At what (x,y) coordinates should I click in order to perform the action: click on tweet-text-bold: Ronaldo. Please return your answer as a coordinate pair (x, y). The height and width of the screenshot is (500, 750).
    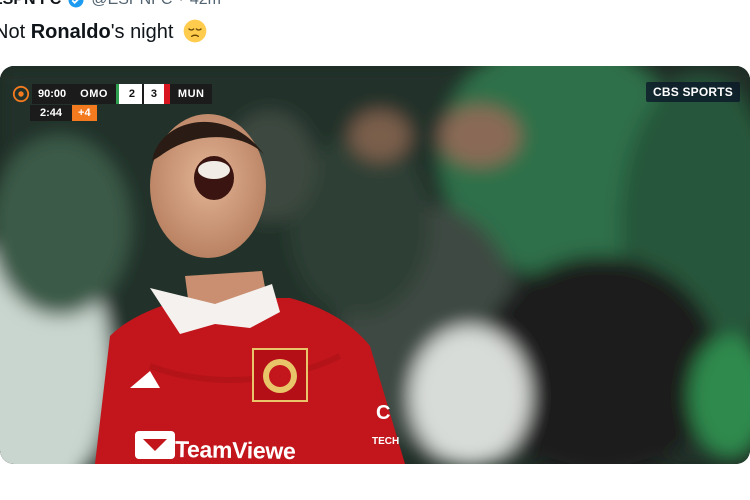
    Looking at the image, I should click on (70, 32).